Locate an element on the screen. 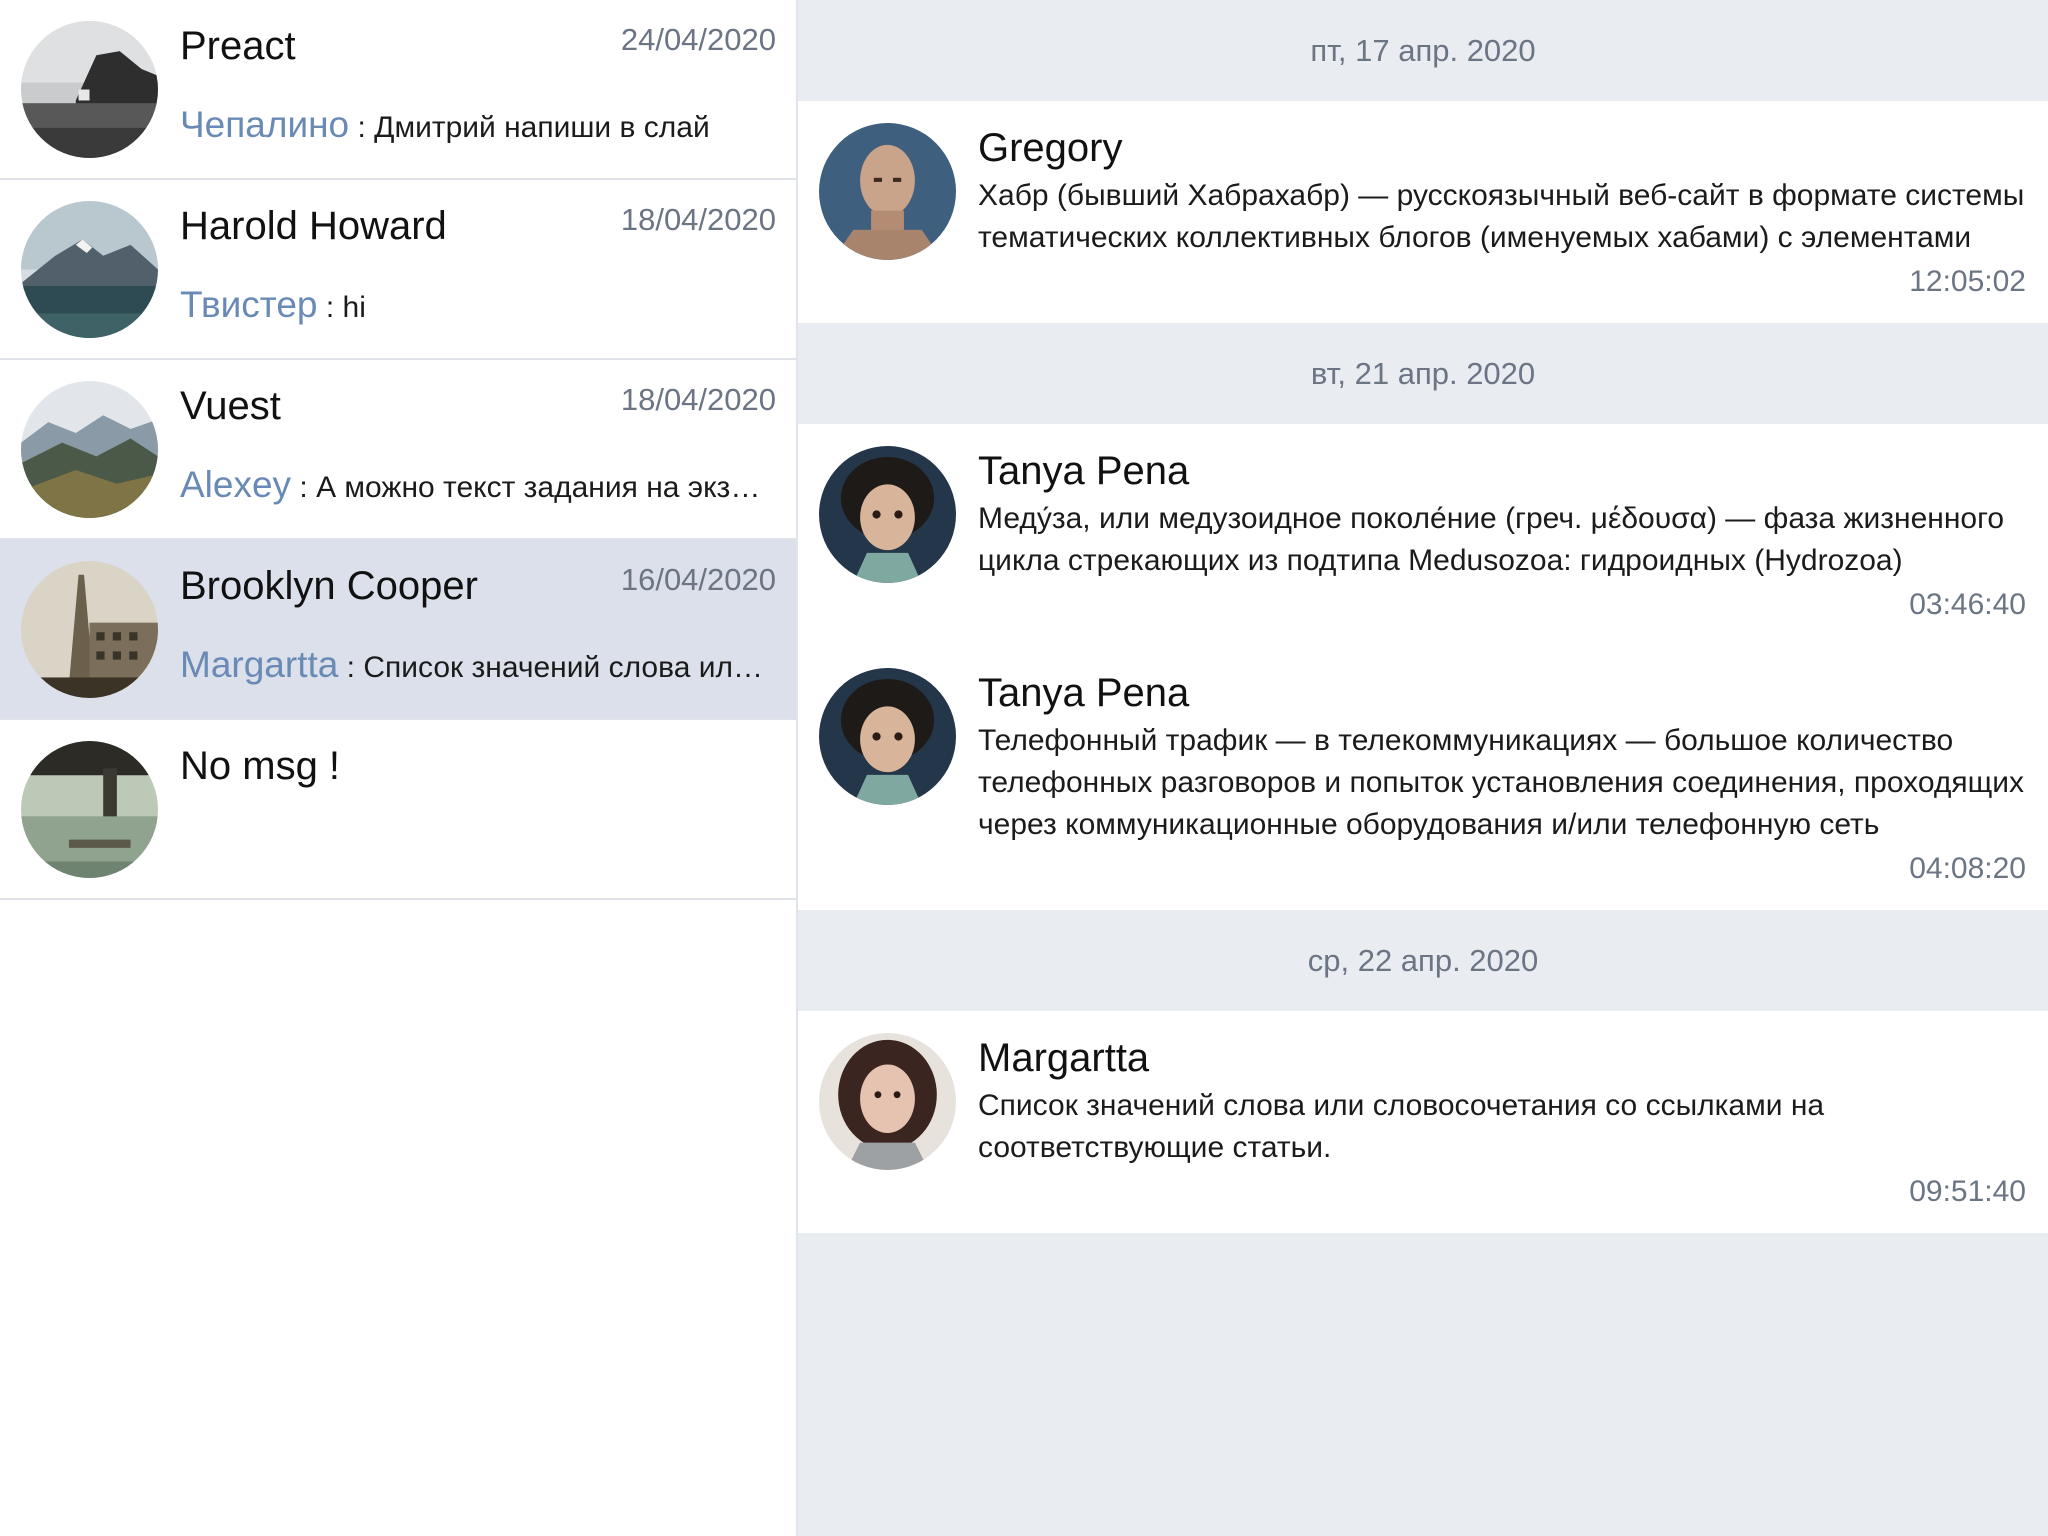  chat-item-harold-howard: Harold Howard 18/04/2020 Твистер : hi is located at coordinates (398, 270).